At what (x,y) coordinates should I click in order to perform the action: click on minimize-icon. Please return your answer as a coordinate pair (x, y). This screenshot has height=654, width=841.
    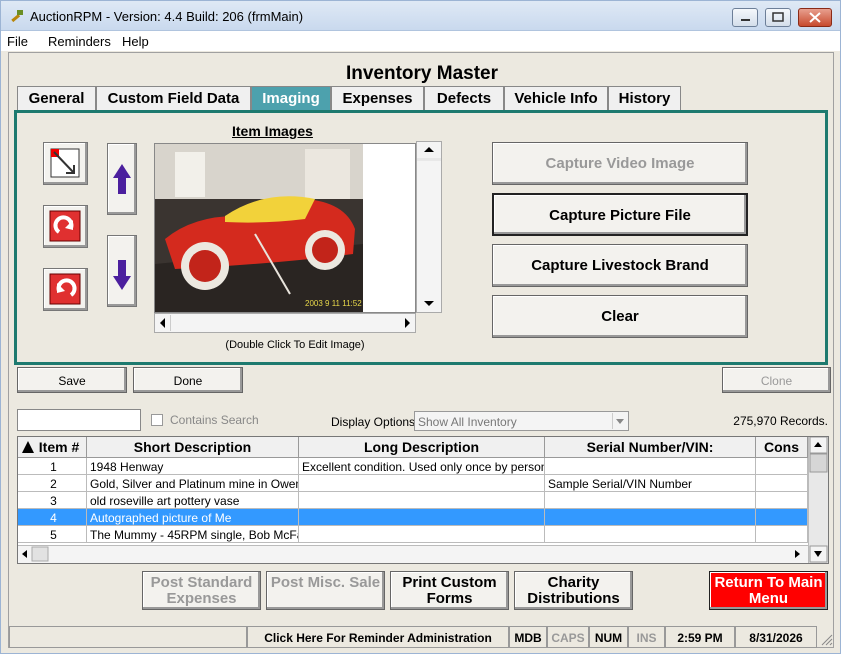
    Looking at the image, I should click on (745, 20).